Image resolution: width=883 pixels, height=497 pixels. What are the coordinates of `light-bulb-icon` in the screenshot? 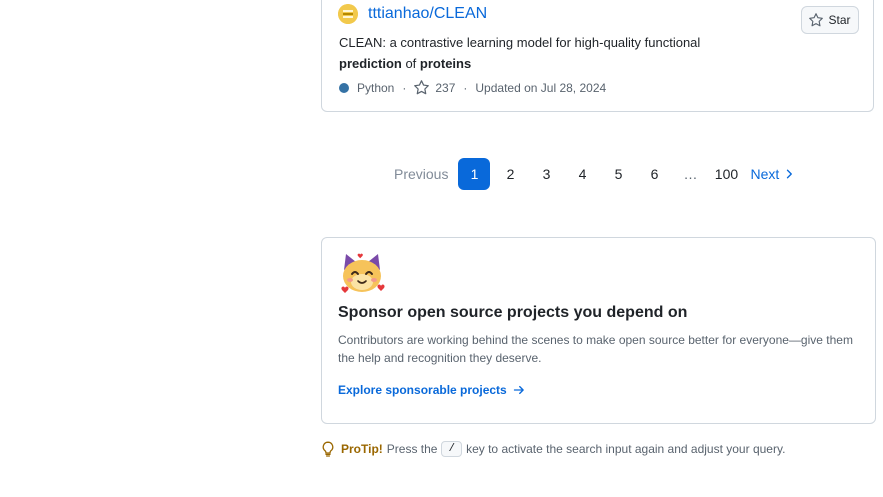 It's located at (328, 449).